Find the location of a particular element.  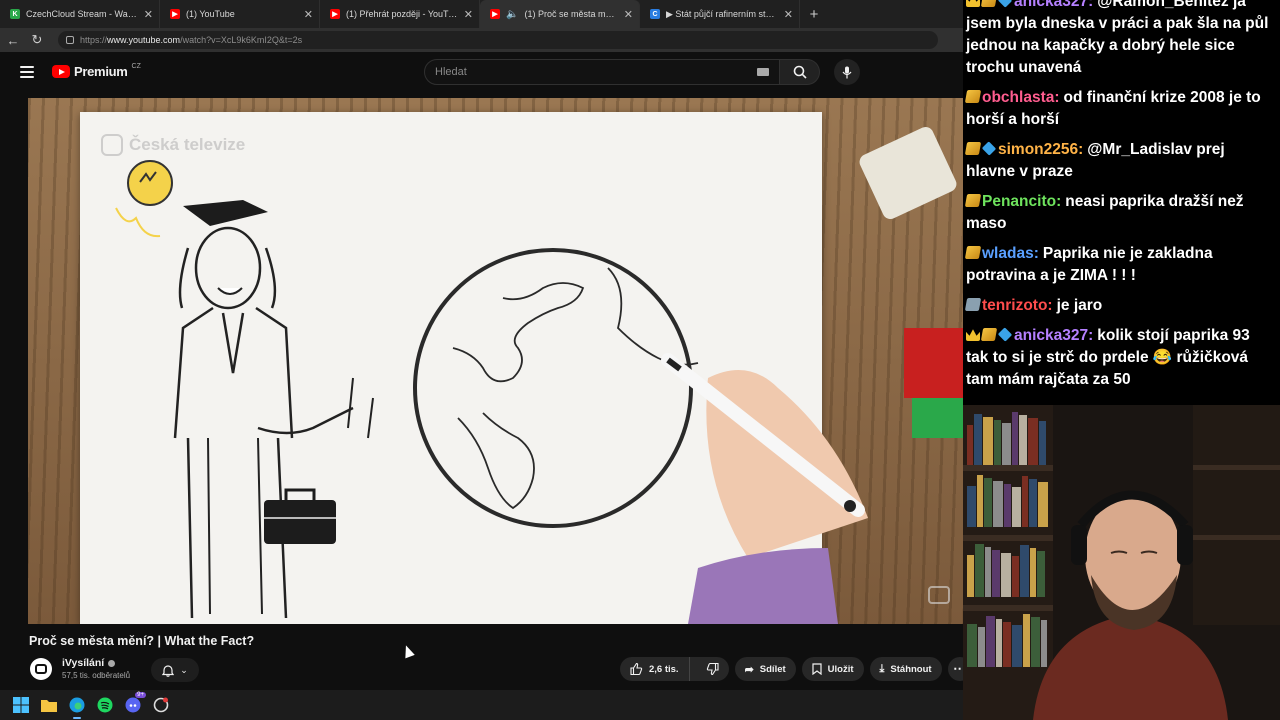

like-button: 2,6 tis. is located at coordinates (655, 669).